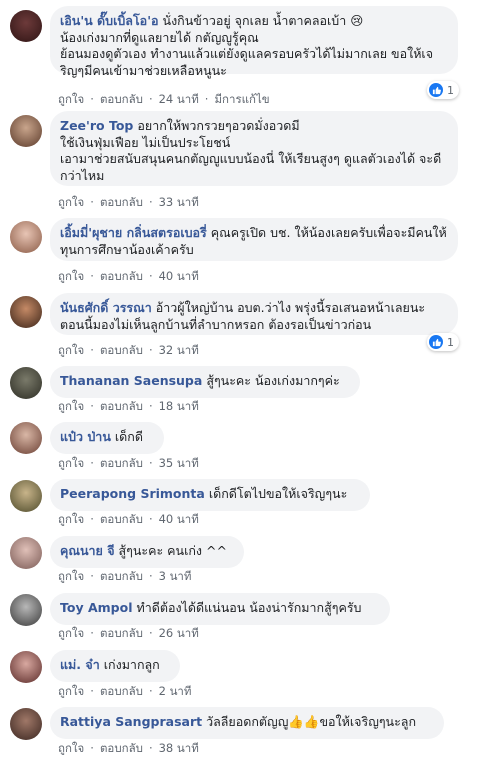 Image resolution: width=488 pixels, height=762 pixels. I want to click on comment-author: Toy Ampol, so click(96, 607).